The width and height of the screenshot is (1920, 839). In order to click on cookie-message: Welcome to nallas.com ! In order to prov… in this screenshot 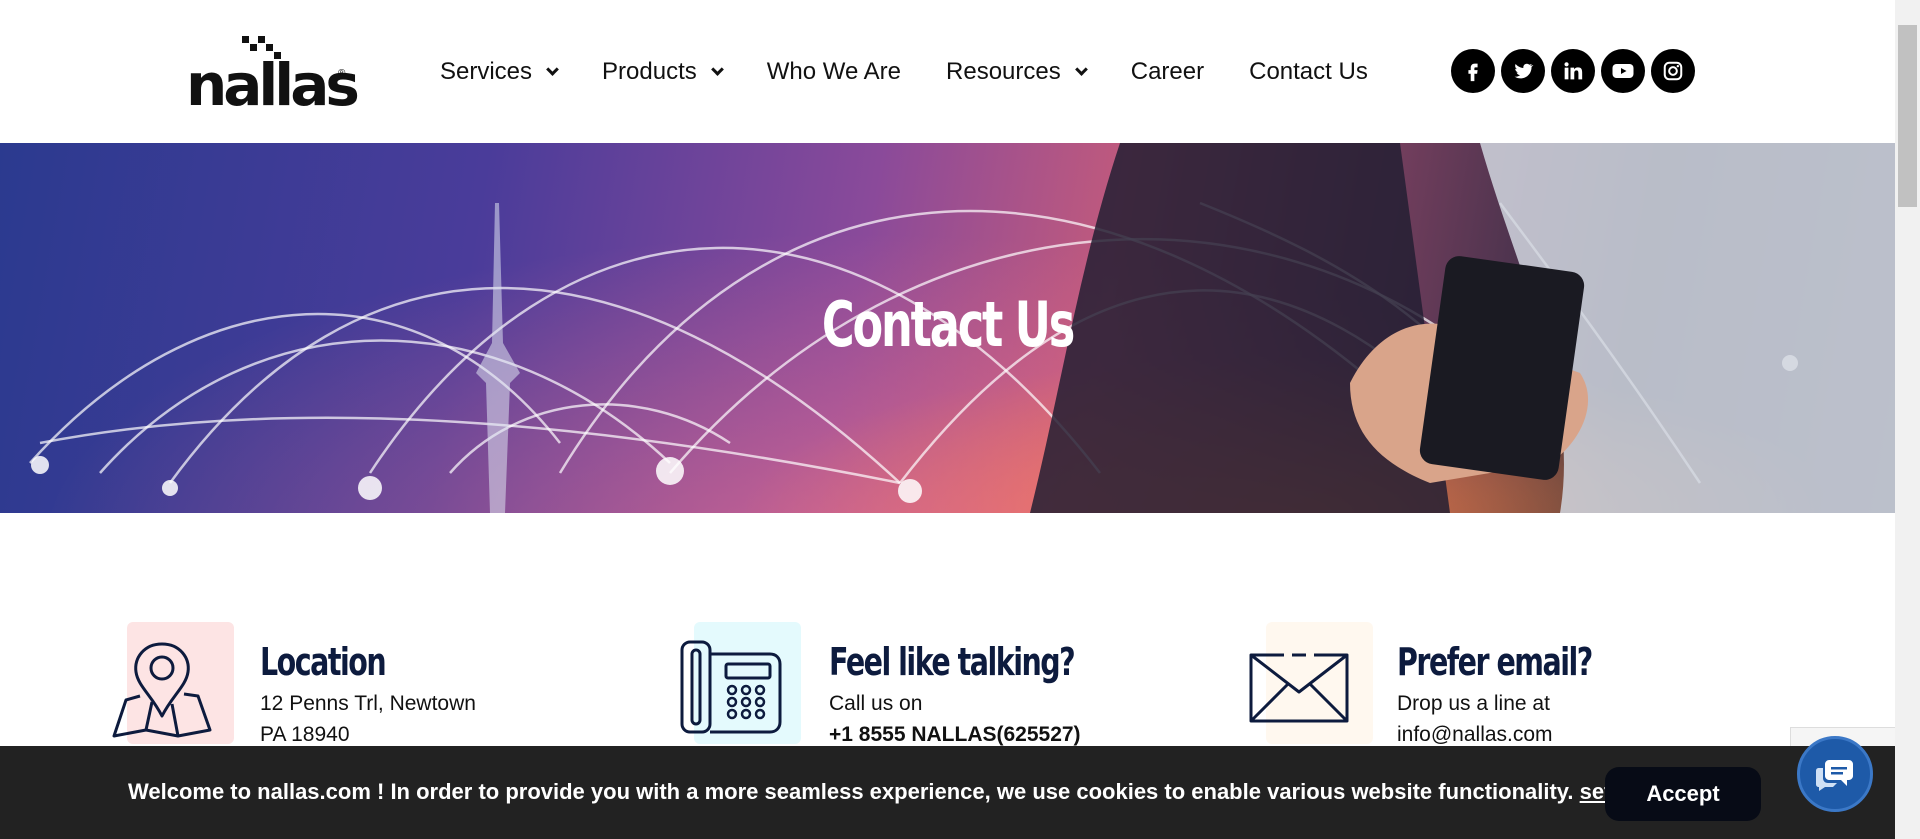, I will do `click(899, 792)`.